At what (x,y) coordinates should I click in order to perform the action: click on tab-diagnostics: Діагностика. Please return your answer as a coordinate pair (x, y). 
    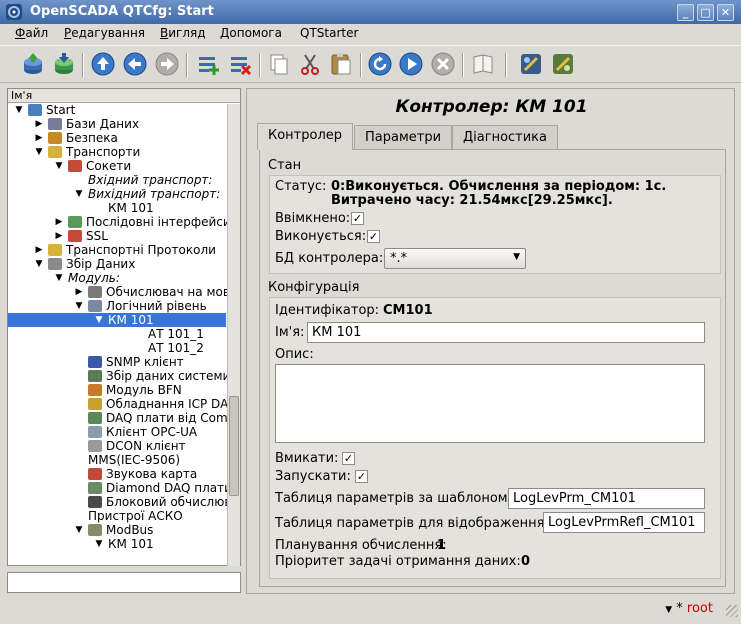
    Looking at the image, I should click on (505, 137).